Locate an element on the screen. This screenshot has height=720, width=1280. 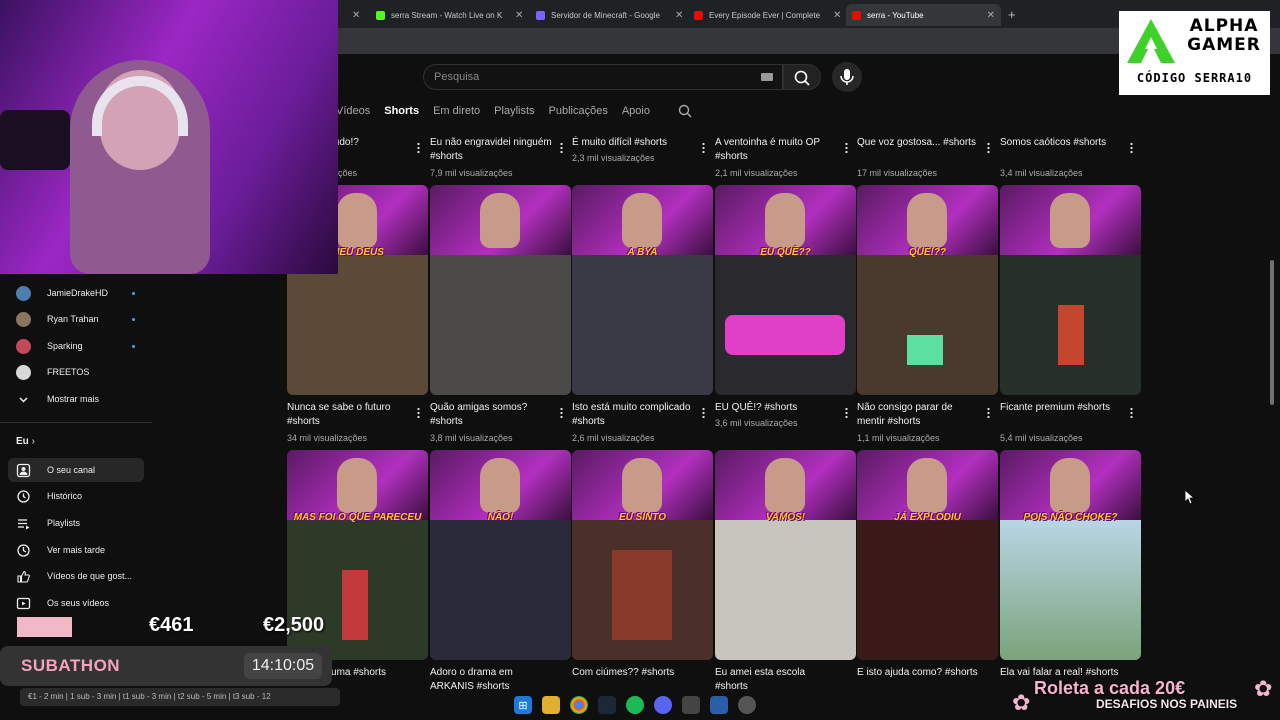
short-thumbnail: EU SINTO is located at coordinates (642, 555).